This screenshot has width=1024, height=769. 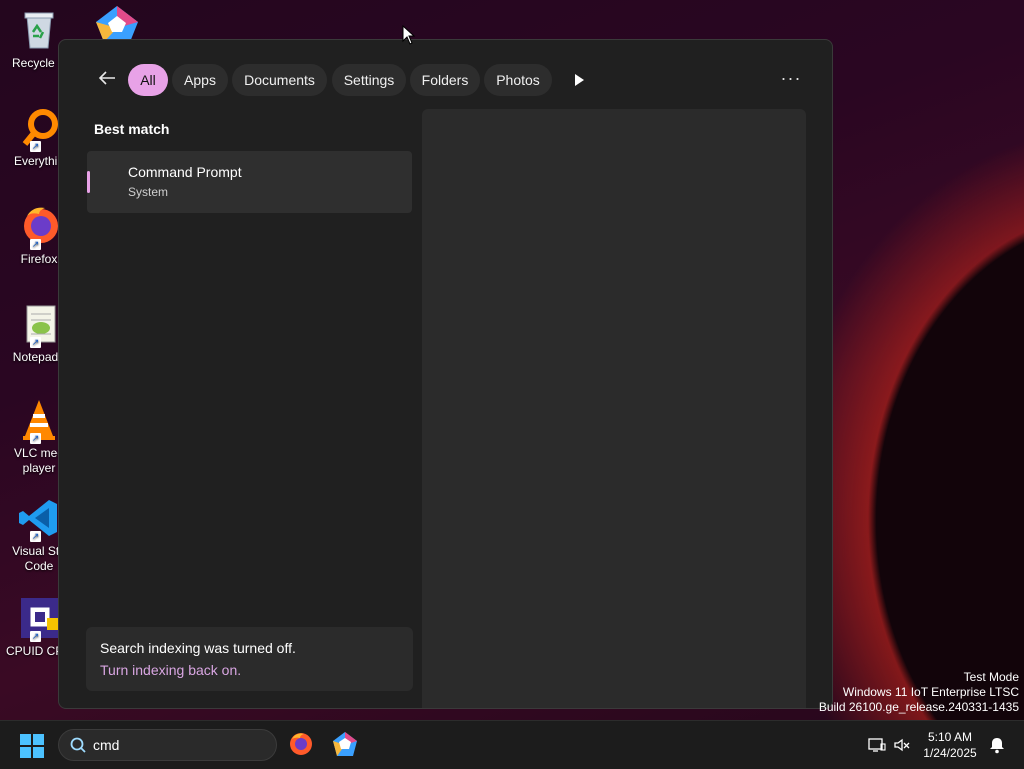 I want to click on more-filters-arrow-icon, so click(x=579, y=80).